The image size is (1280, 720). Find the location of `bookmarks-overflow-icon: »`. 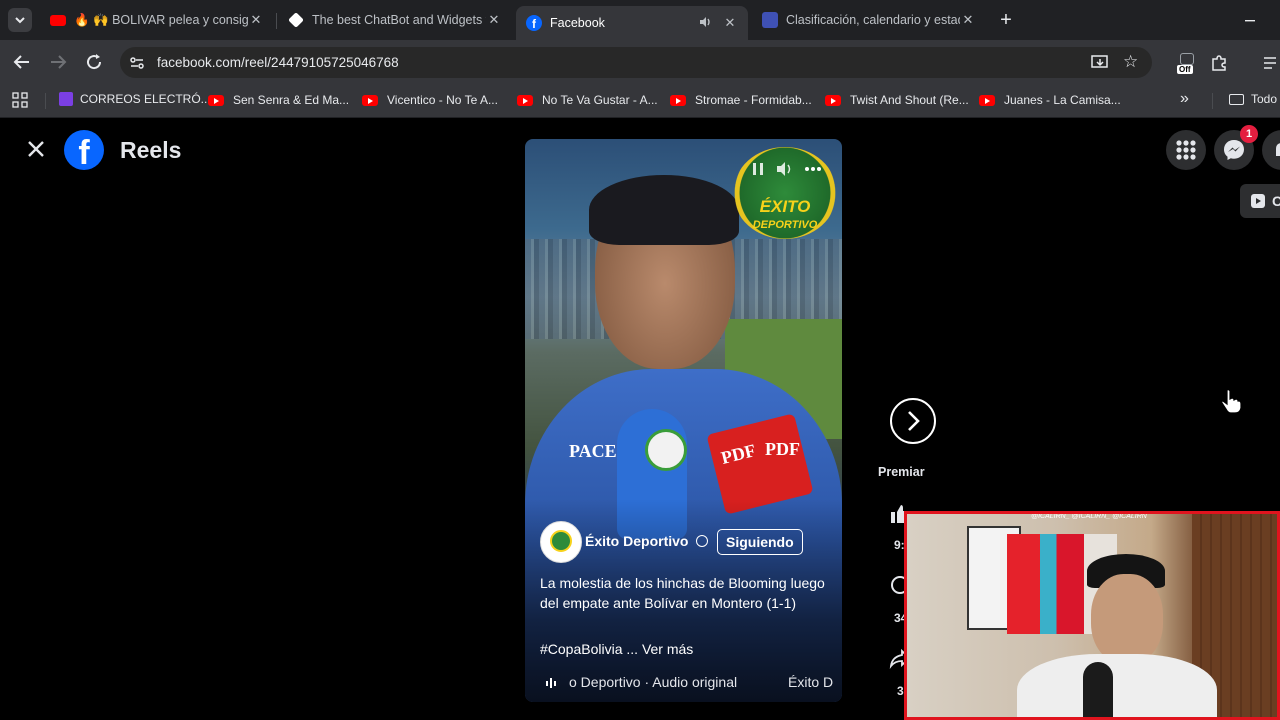

bookmarks-overflow-icon: » is located at coordinates (1184, 99).